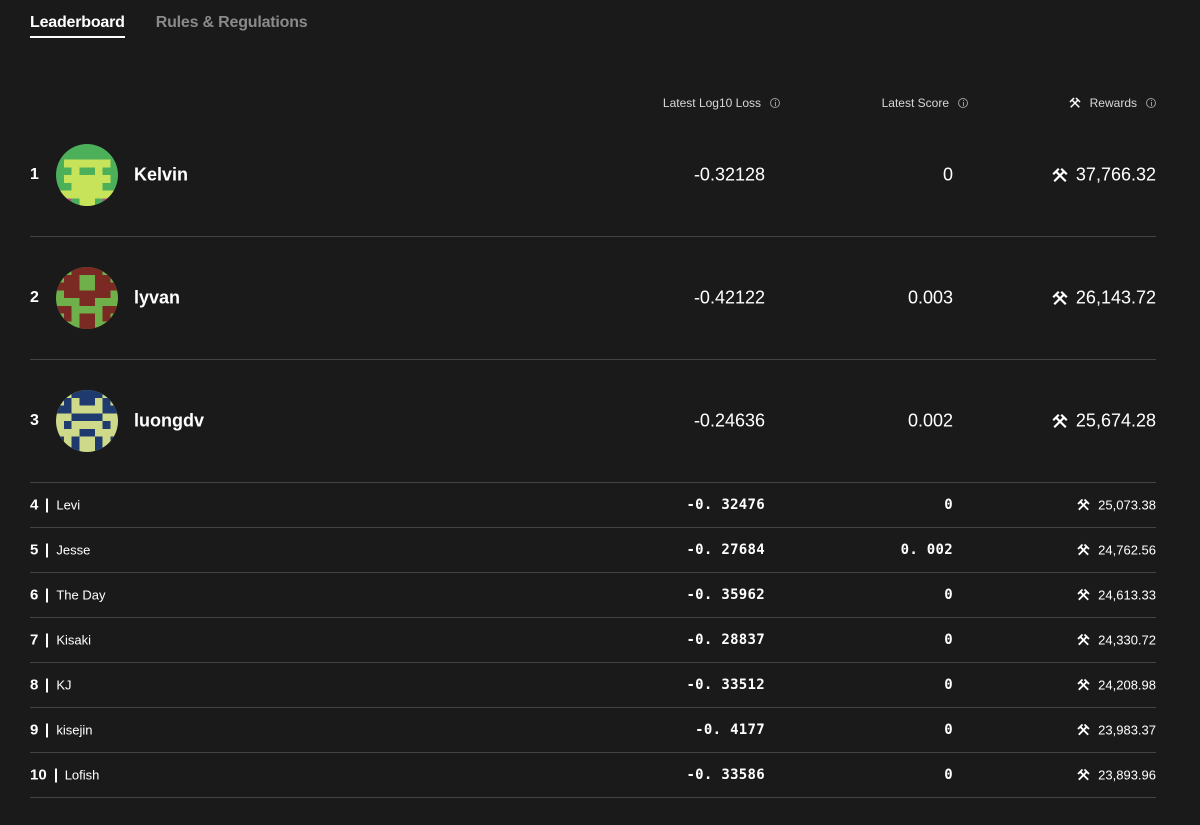 The image size is (1200, 825). I want to click on rank-cell: 4 Levi, so click(55, 505).